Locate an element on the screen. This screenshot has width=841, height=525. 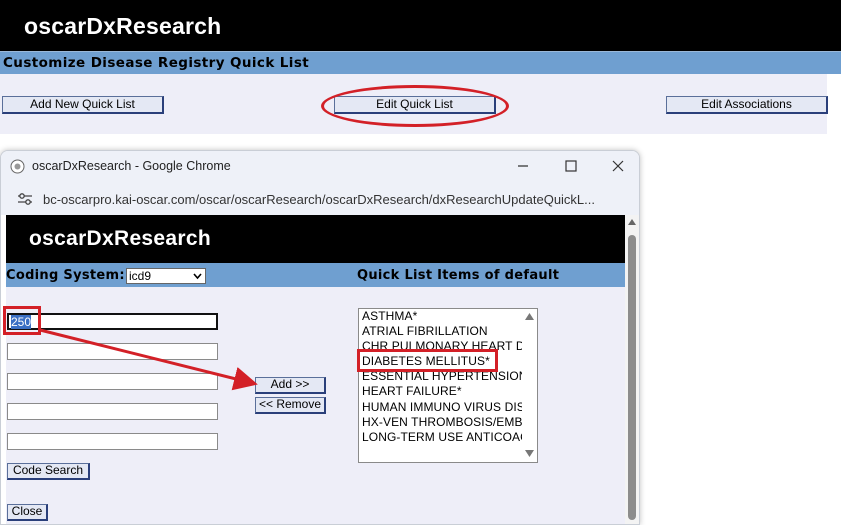
annotation-arrow is located at coordinates (148, 359).